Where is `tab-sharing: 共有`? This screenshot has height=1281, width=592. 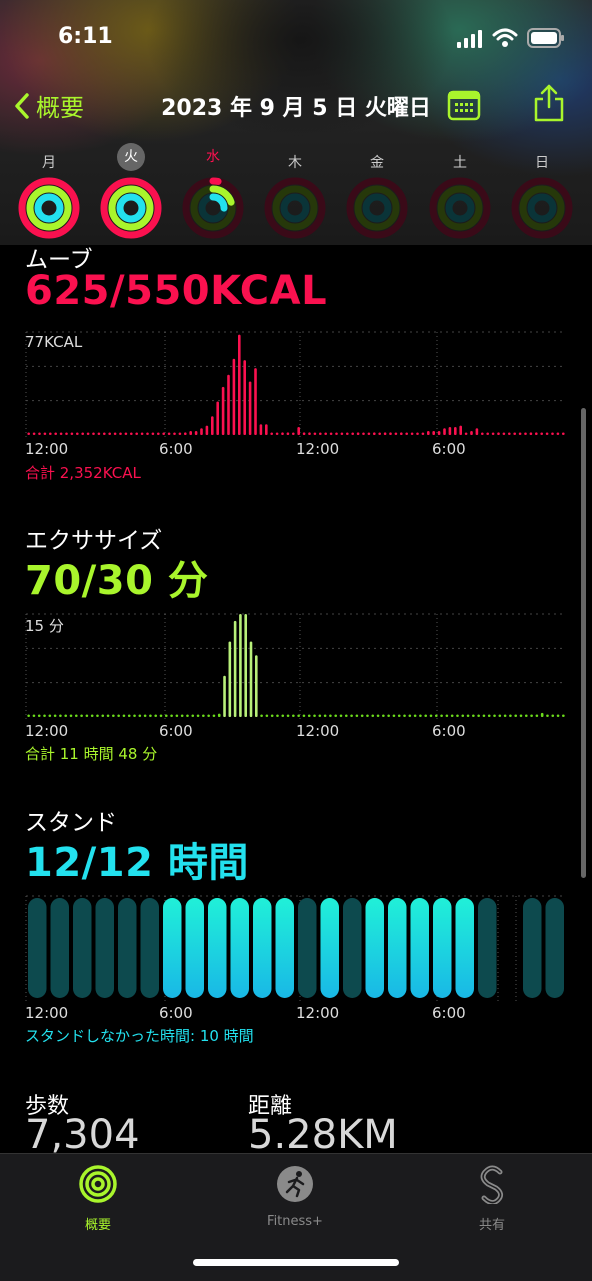 tab-sharing: 共有 is located at coordinates (492, 1198).